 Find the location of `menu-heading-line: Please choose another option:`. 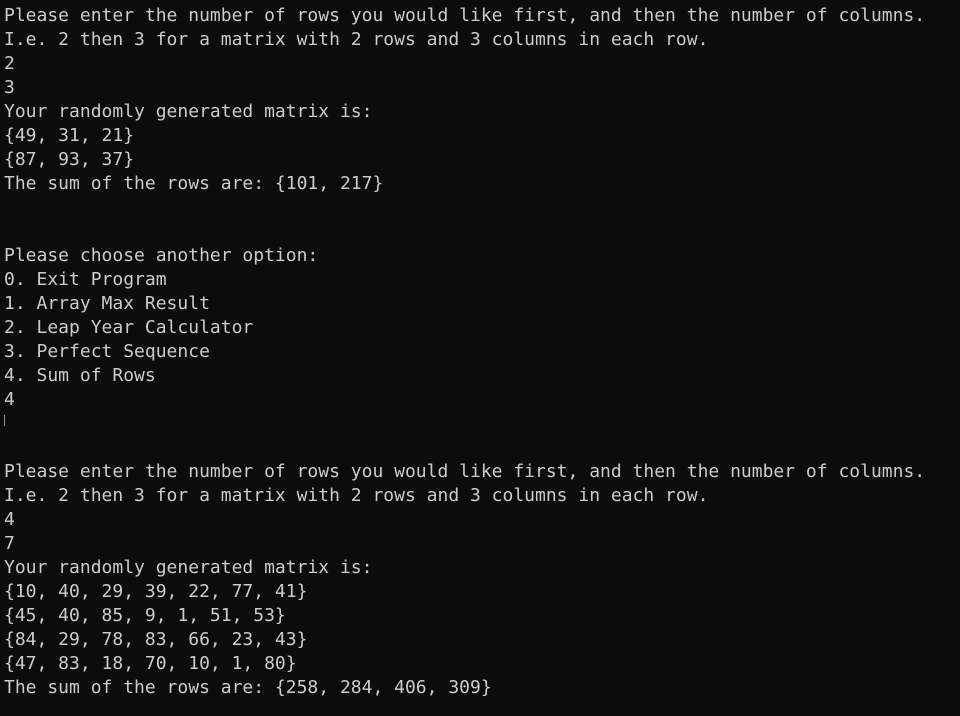

menu-heading-line: Please choose another option: is located at coordinates (161, 255).